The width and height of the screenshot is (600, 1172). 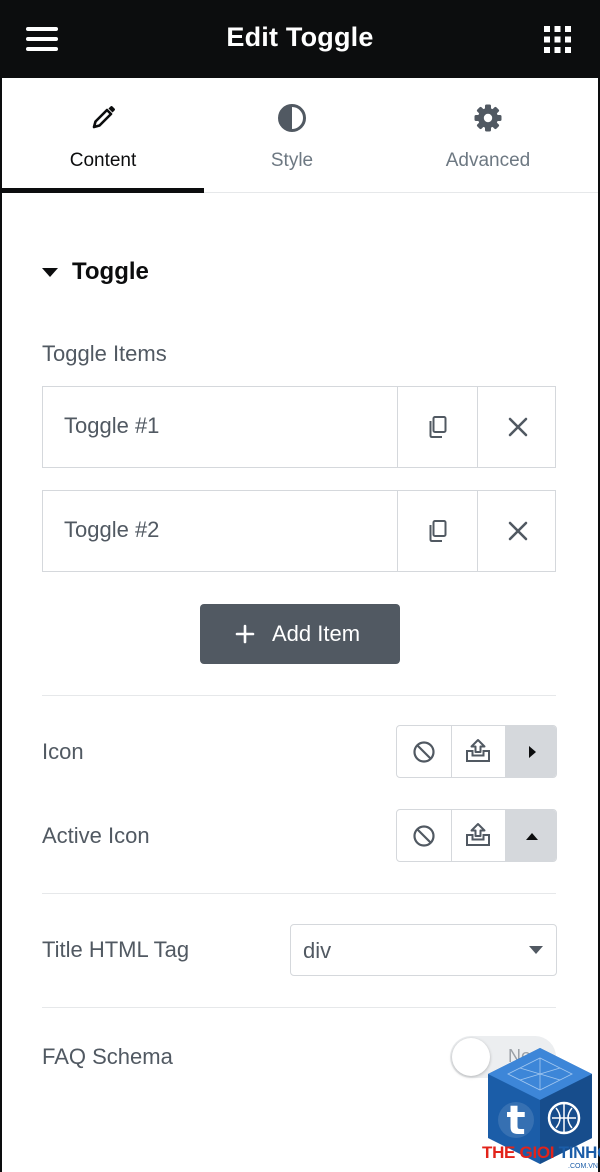 I want to click on section-title: Toggle, so click(x=110, y=271).